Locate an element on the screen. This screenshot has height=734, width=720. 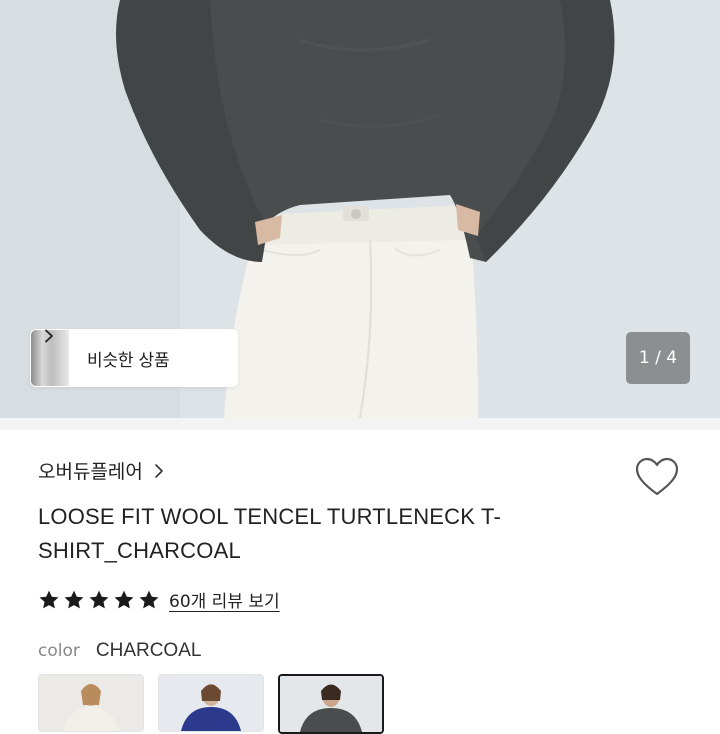
color-swatches is located at coordinates (218, 704).